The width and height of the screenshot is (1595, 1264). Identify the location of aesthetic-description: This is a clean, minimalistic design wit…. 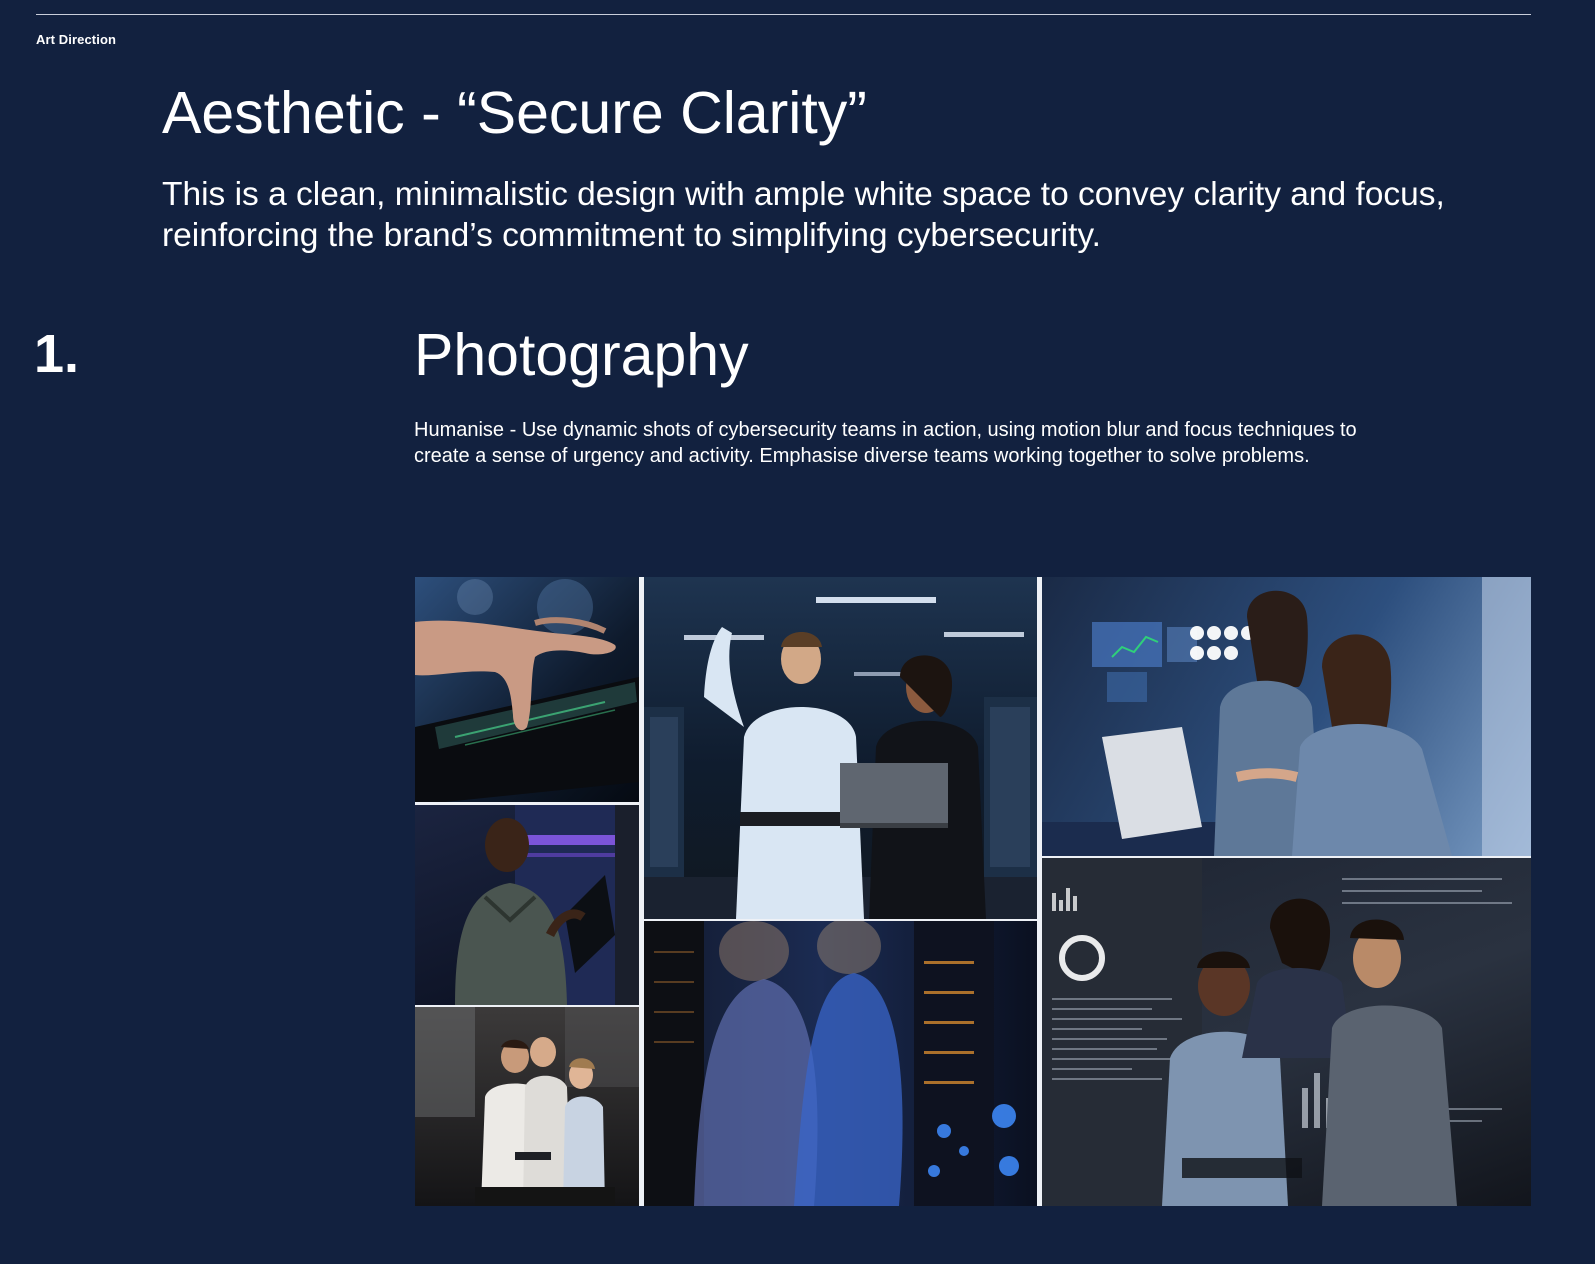
(803, 215).